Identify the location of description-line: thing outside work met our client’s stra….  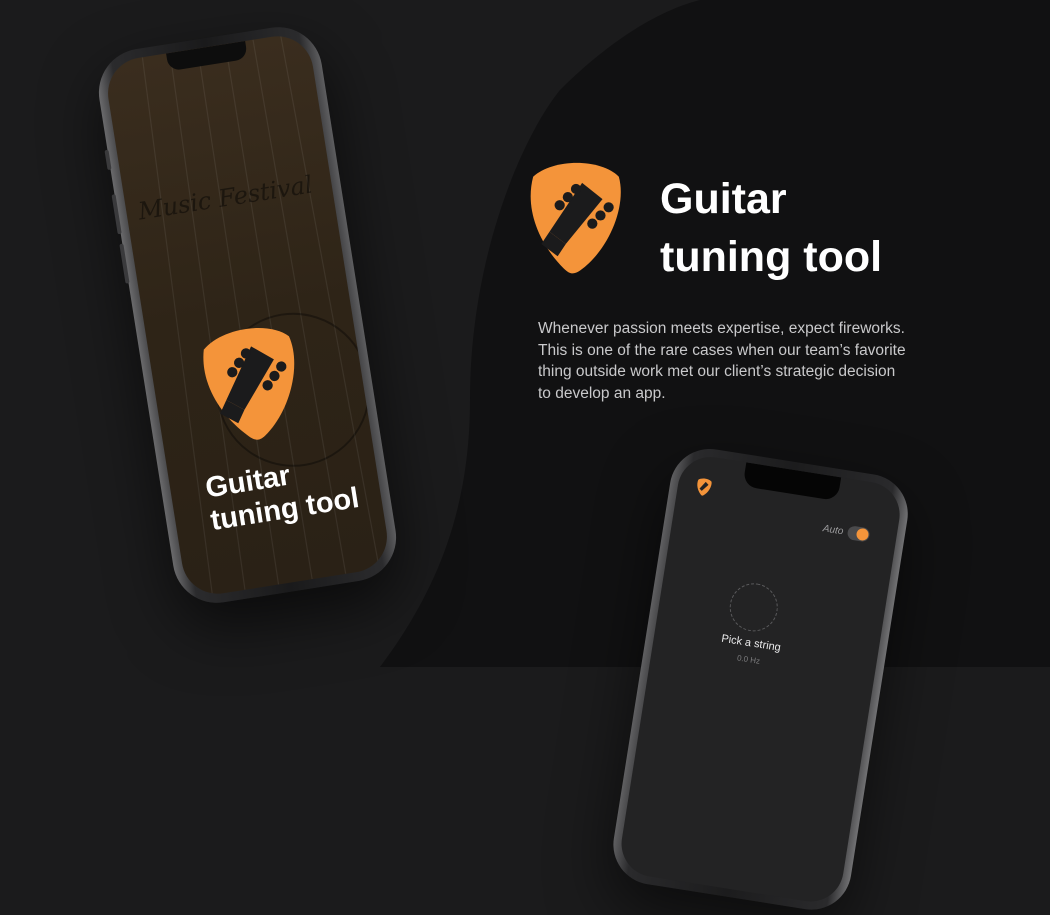
(717, 371).